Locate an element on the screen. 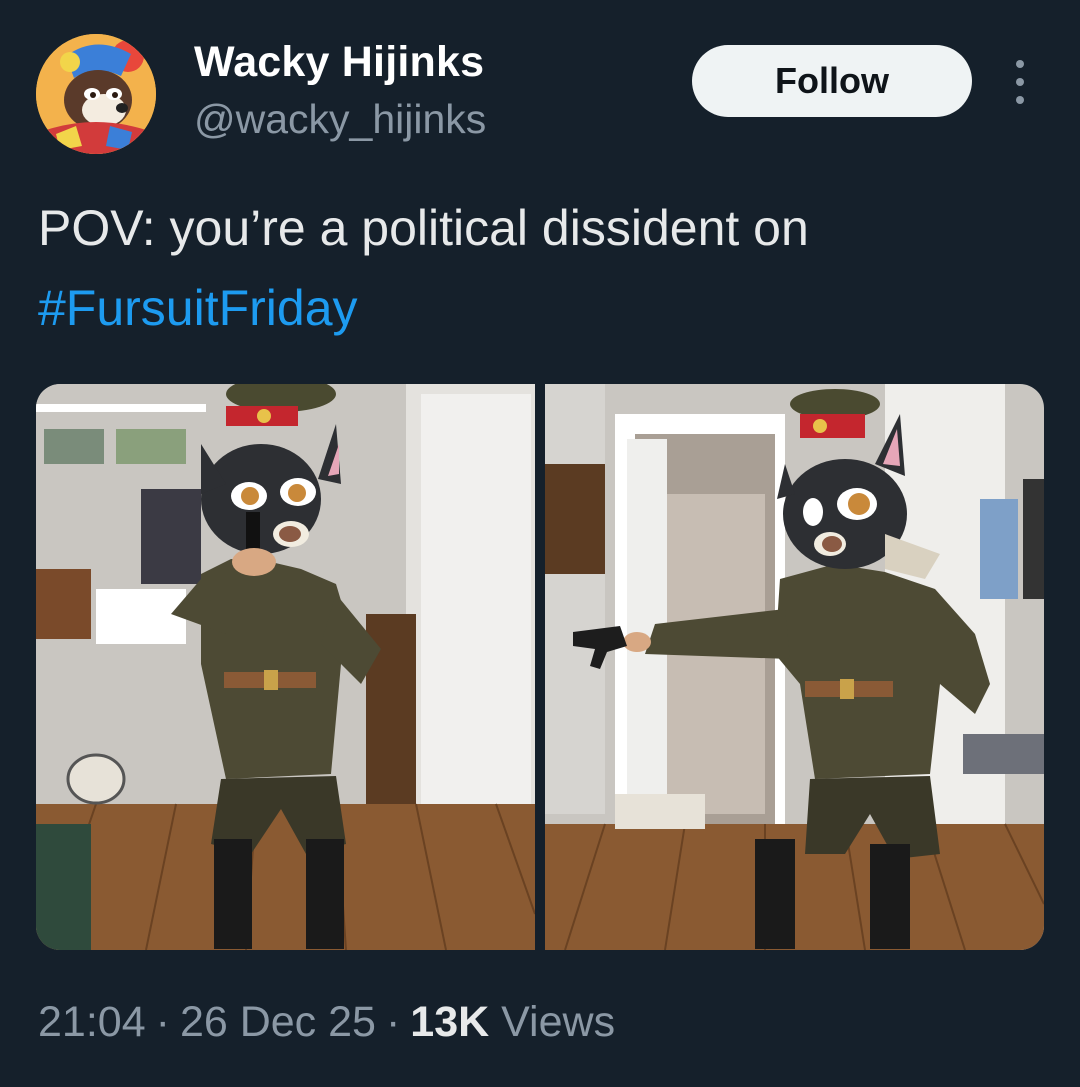 Image resolution: width=1080 pixels, height=1087 pixels. clown-raccoon-avatar-icon is located at coordinates (96, 94).